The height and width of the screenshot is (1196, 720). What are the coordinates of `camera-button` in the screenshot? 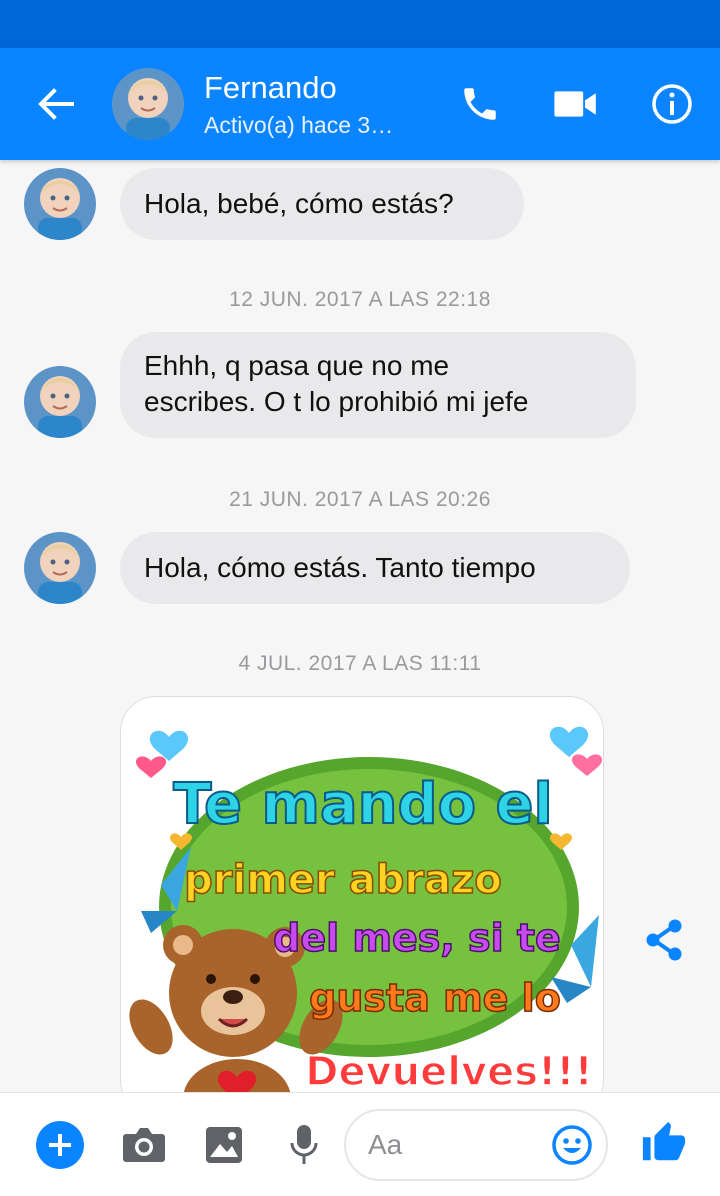 It's located at (144, 1145).